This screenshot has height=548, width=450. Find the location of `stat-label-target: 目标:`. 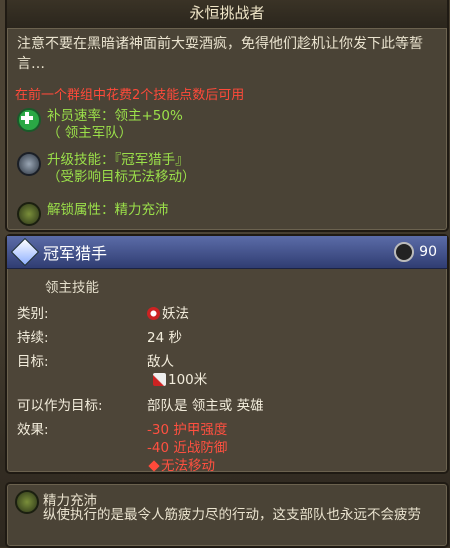

stat-label-target: 目标: is located at coordinates (33, 362).